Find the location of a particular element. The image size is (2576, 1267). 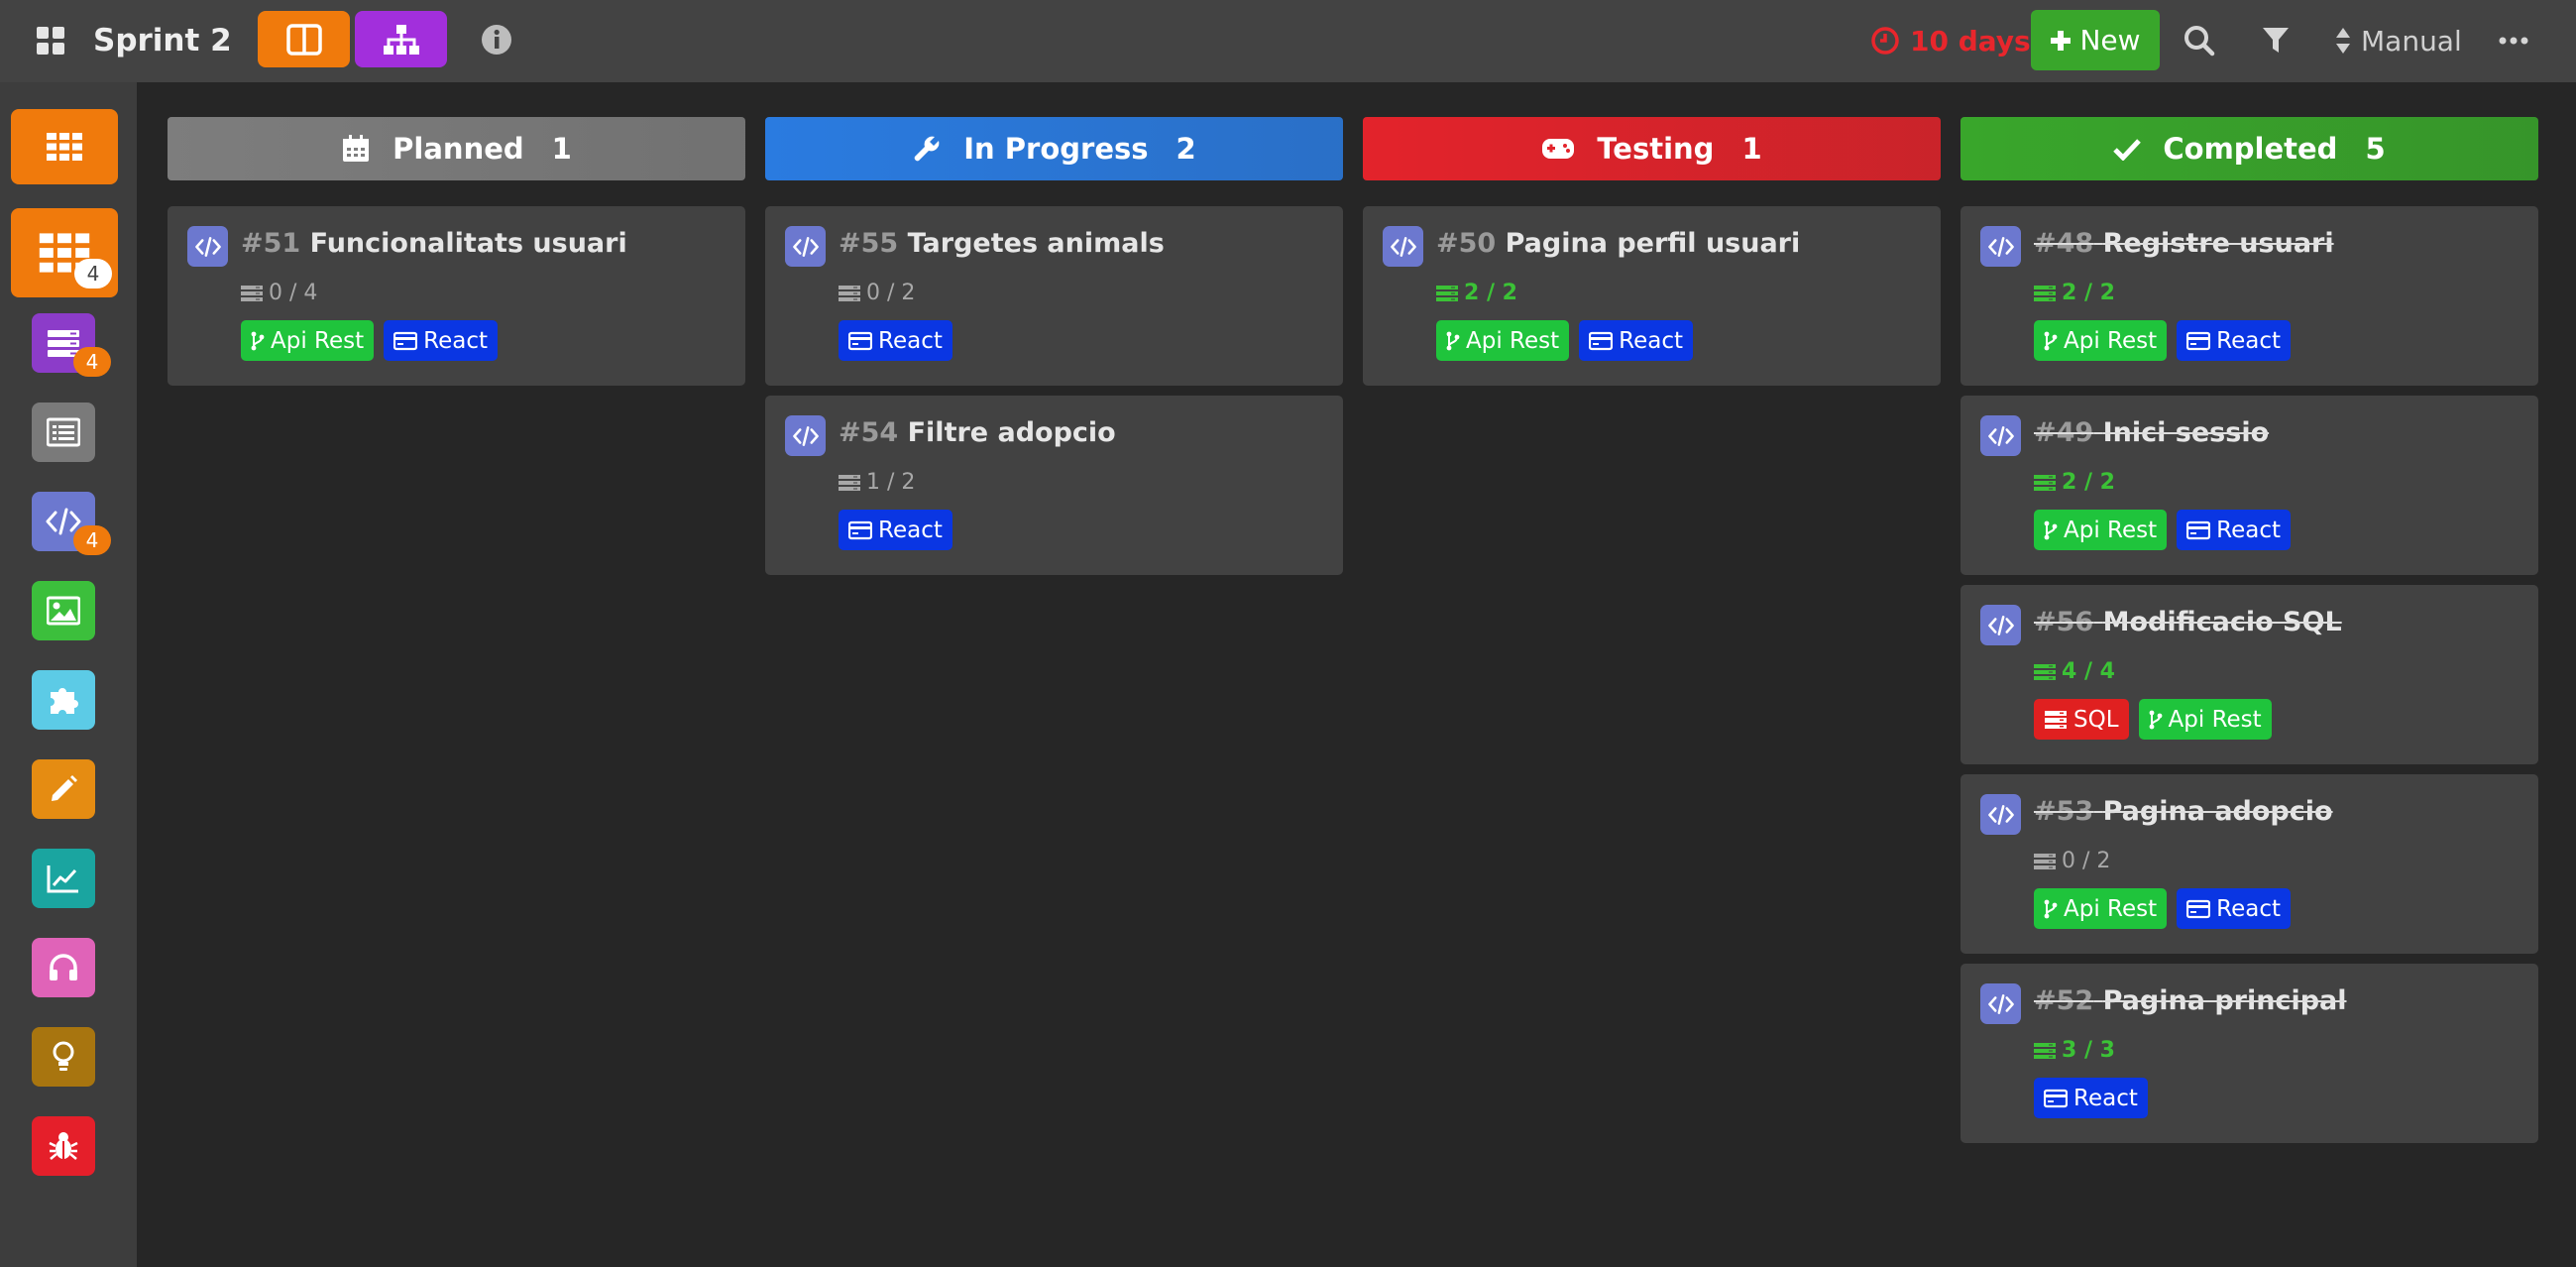

sidebar-item-bug is located at coordinates (63, 1146).